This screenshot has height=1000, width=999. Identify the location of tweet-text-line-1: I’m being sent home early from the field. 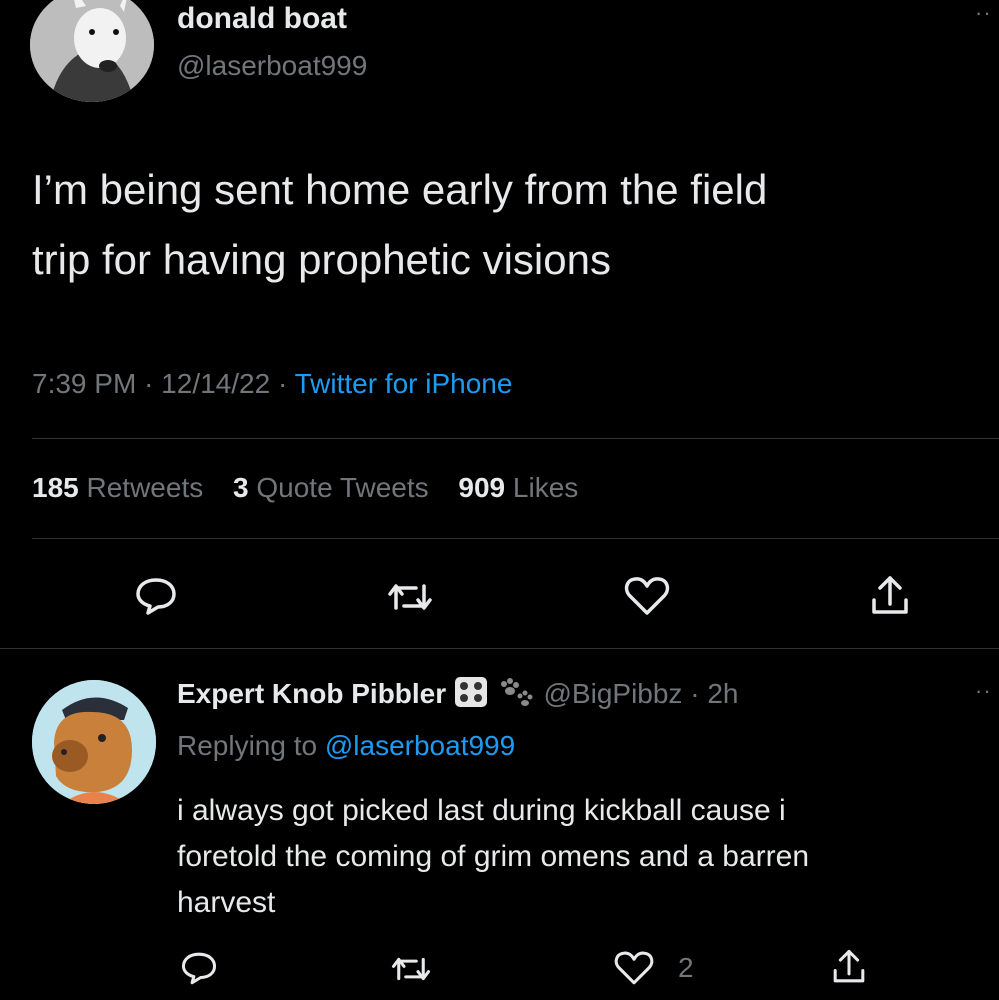
(400, 189).